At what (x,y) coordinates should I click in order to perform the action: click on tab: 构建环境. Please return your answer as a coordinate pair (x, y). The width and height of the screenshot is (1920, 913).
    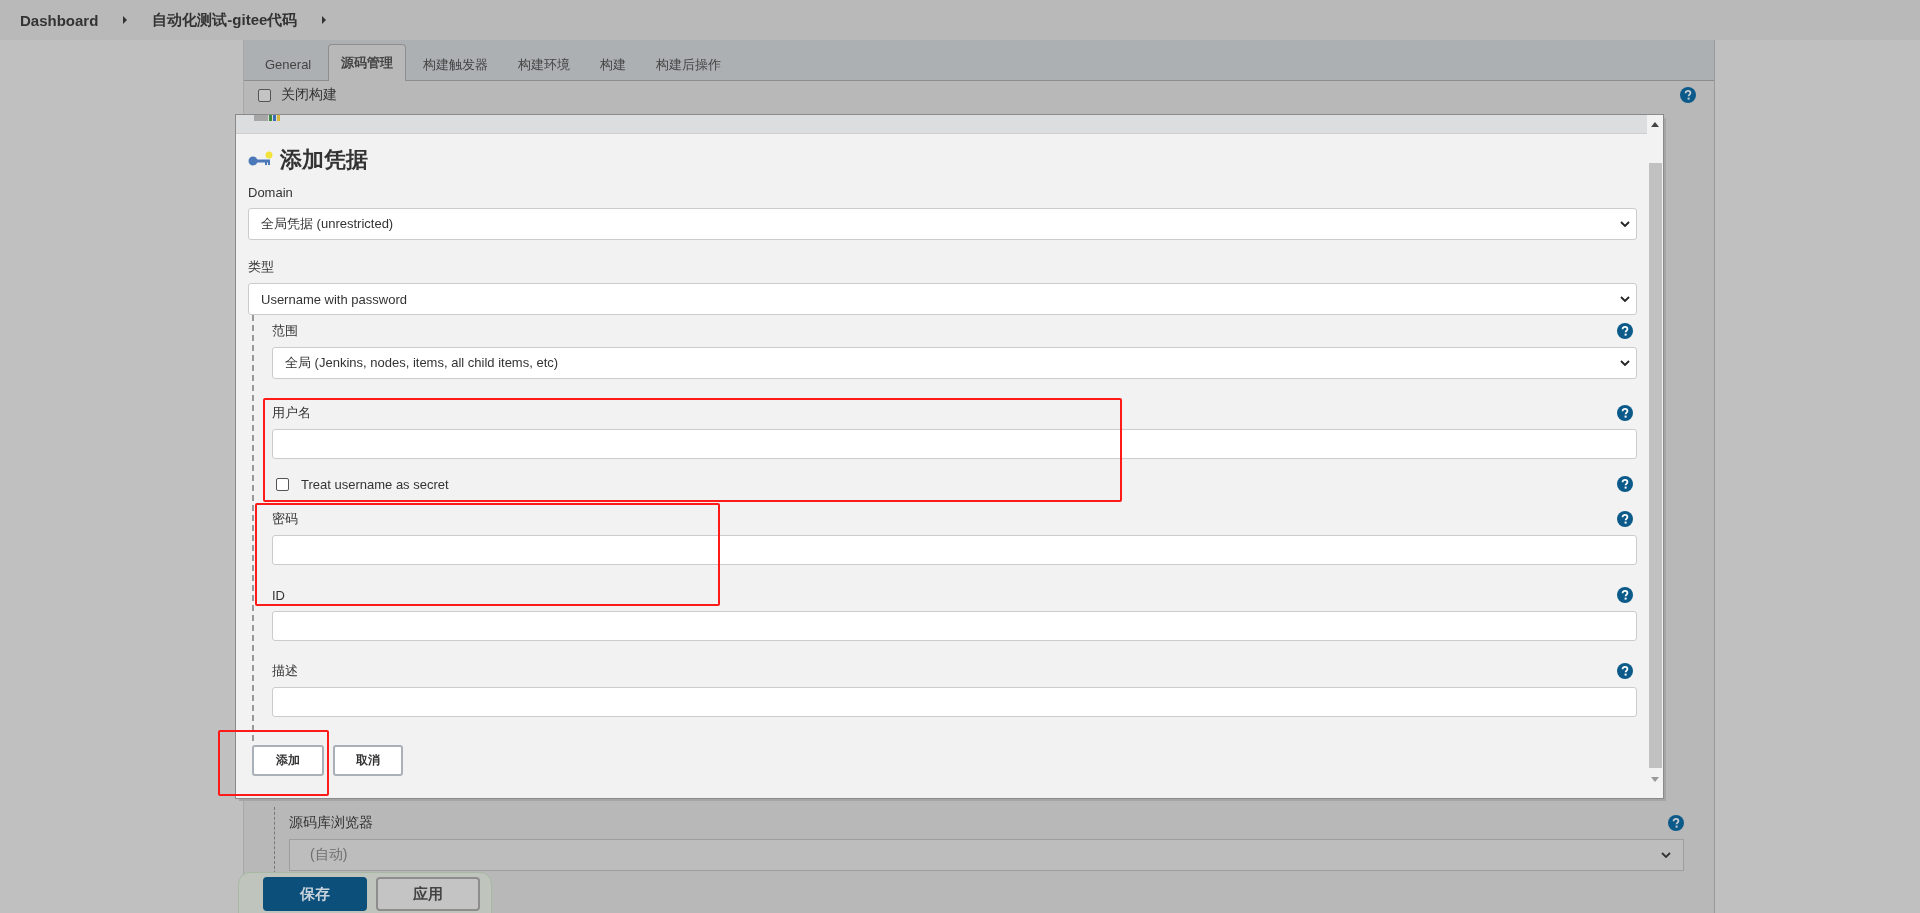
    Looking at the image, I should click on (544, 64).